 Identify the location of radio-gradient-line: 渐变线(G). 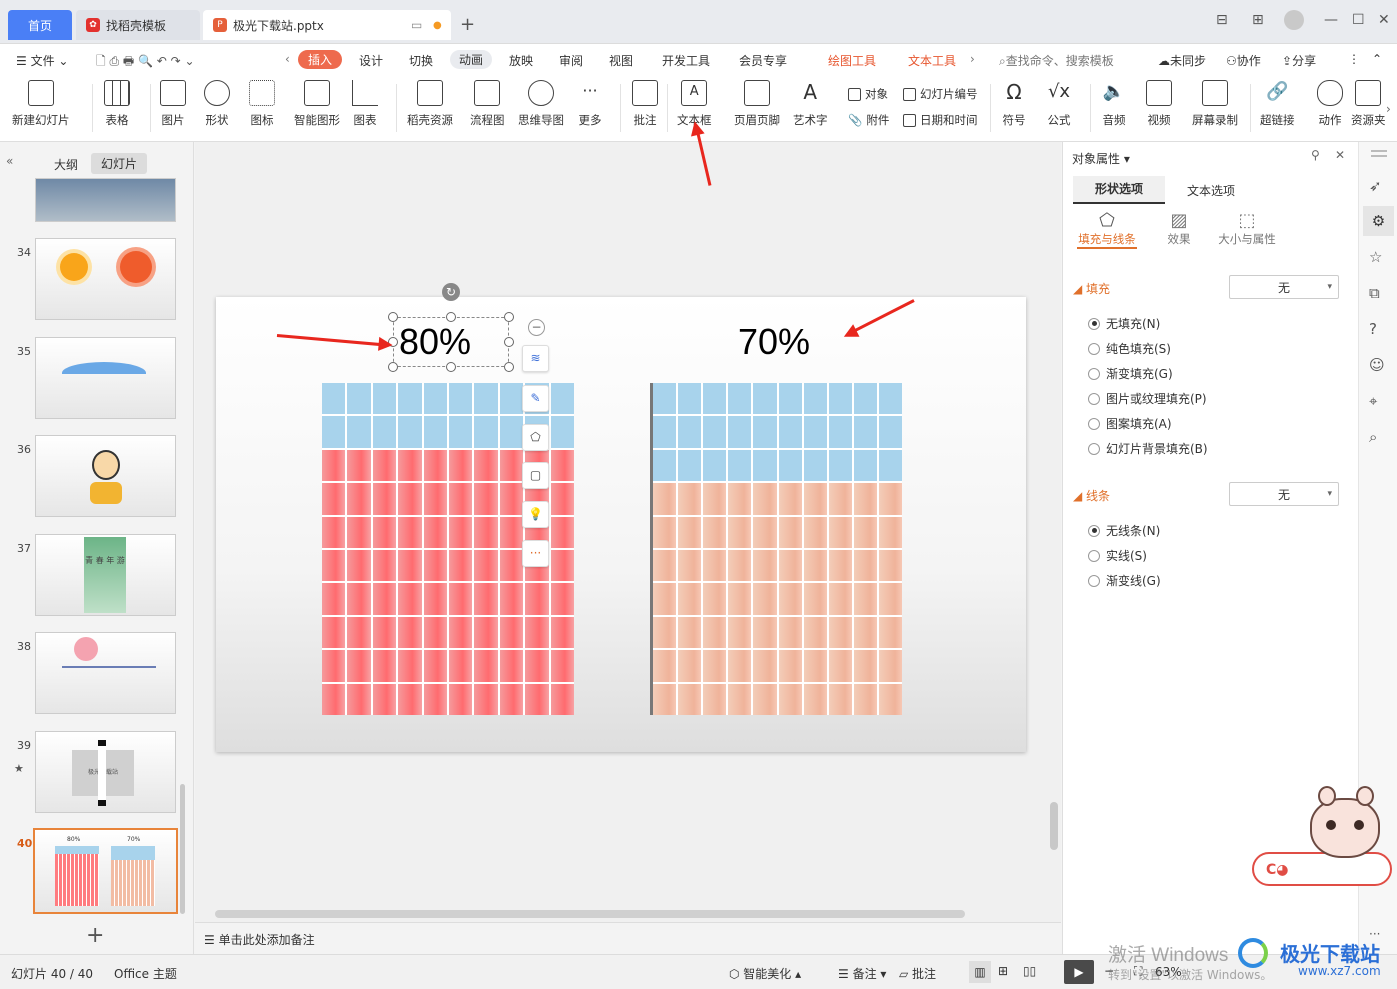
(1124, 580).